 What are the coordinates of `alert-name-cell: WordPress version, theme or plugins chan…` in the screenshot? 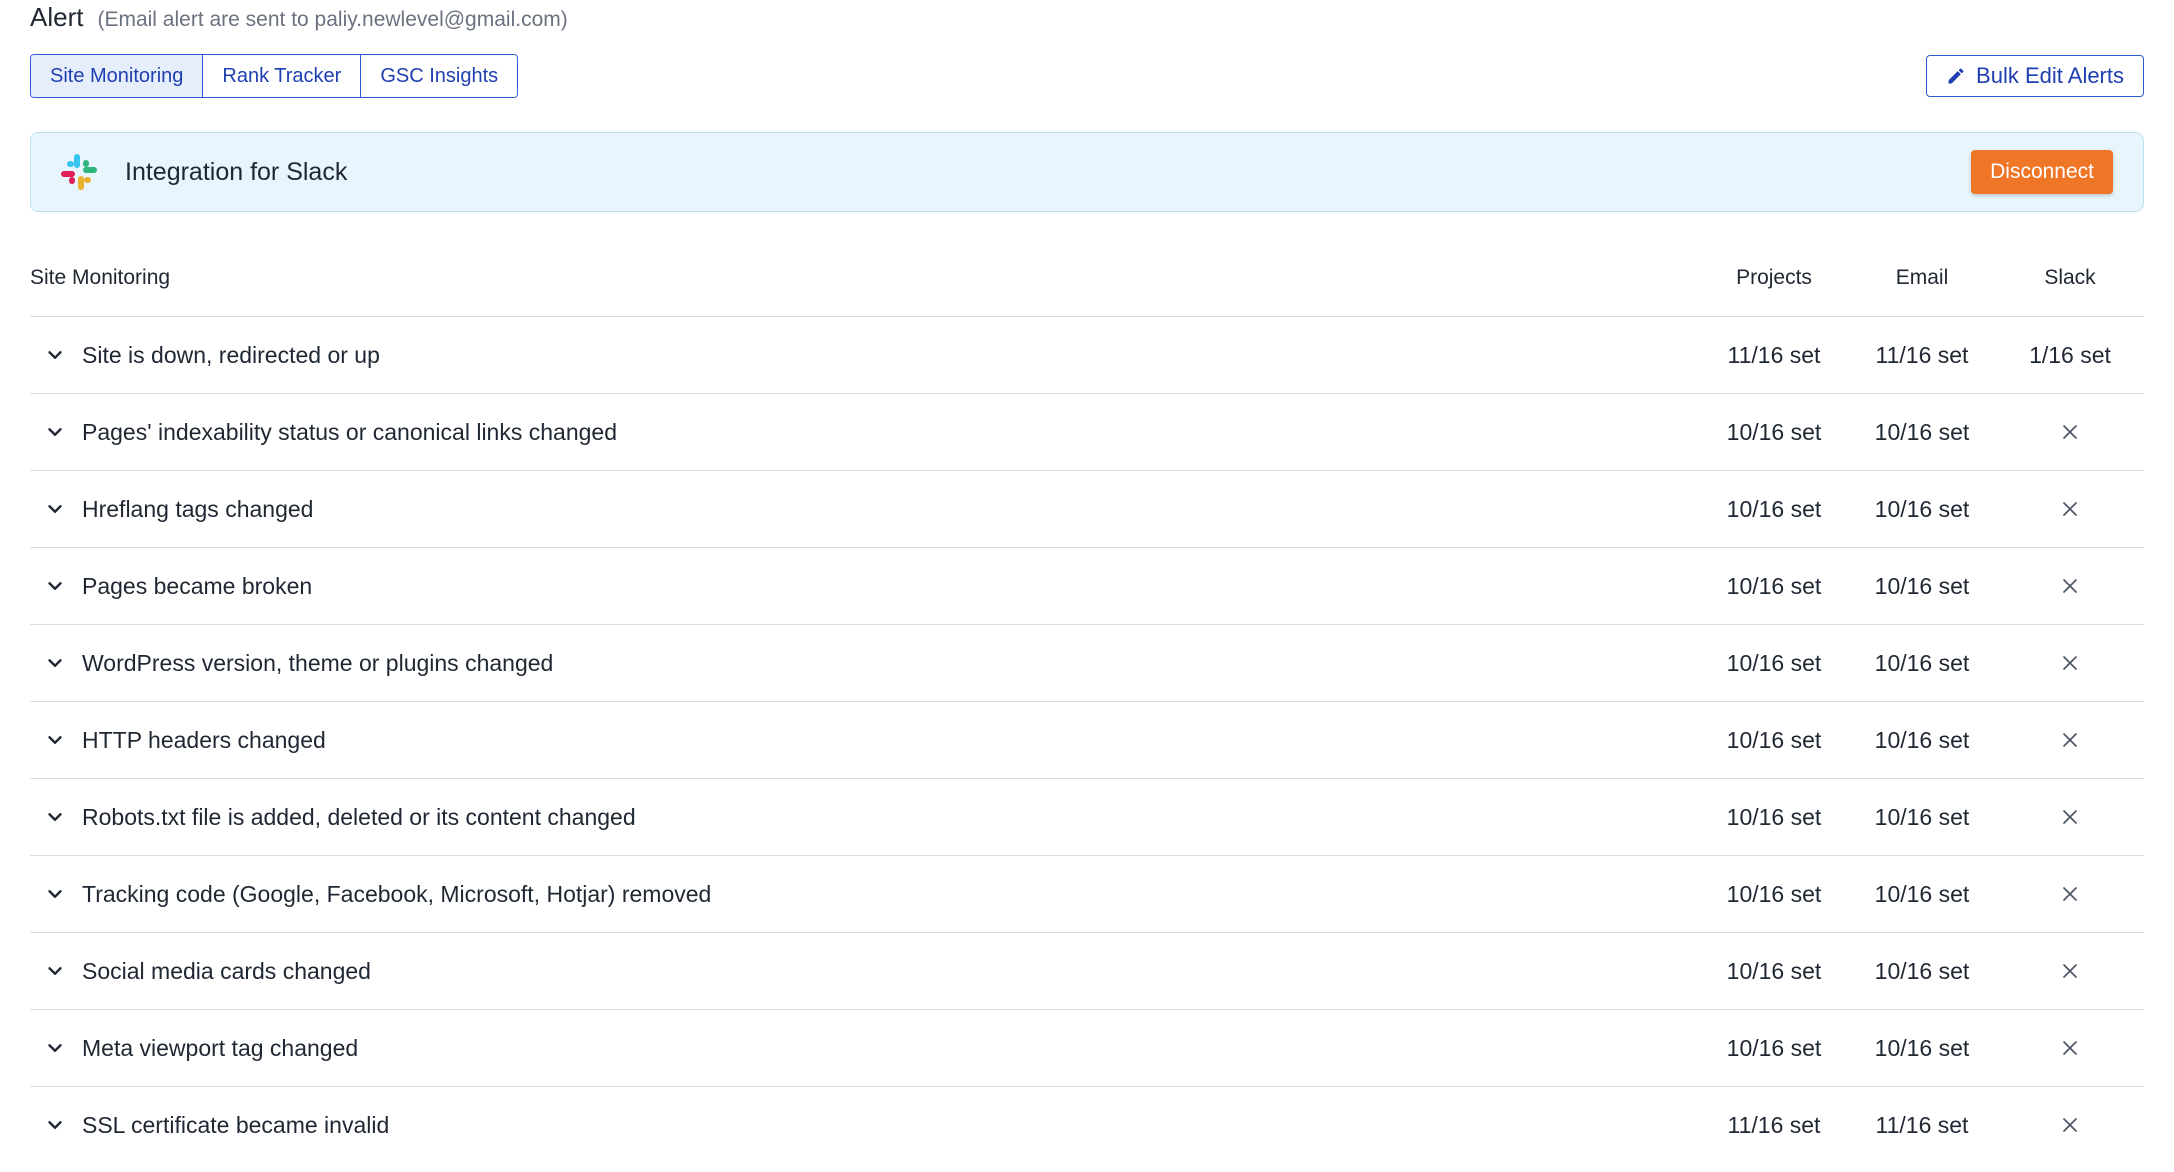 It's located at (865, 663).